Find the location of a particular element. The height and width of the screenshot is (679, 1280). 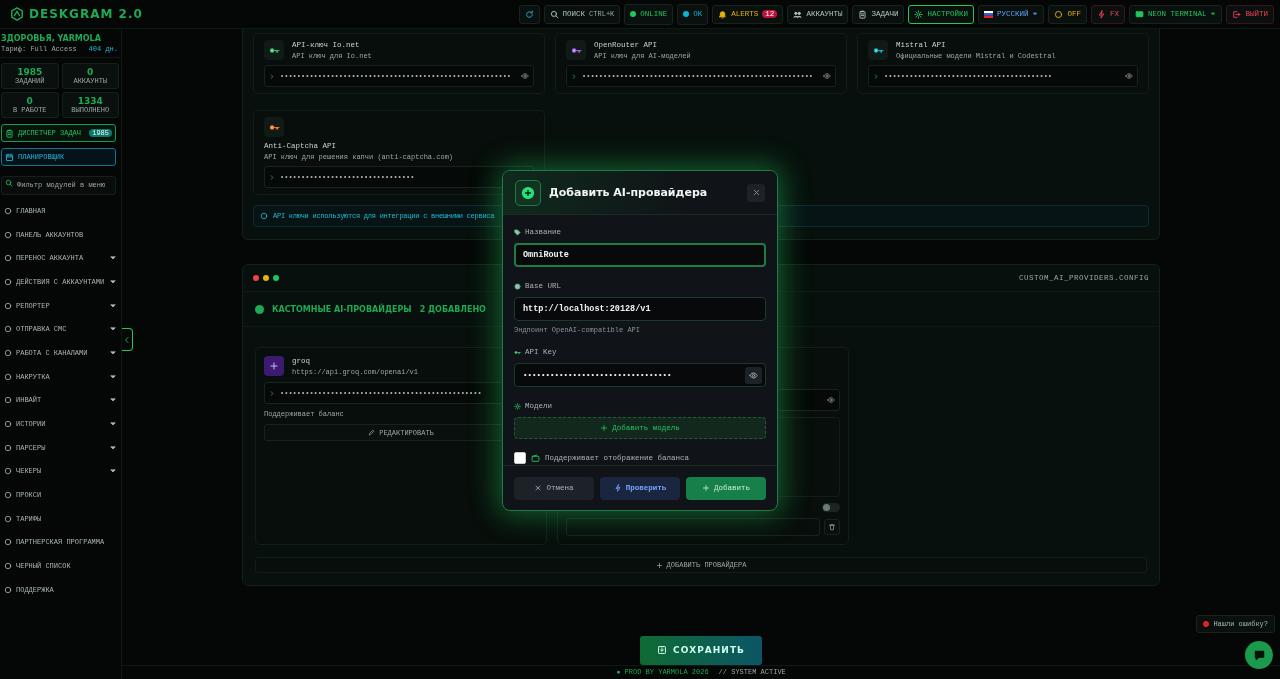

checkbox is located at coordinates (520, 458).